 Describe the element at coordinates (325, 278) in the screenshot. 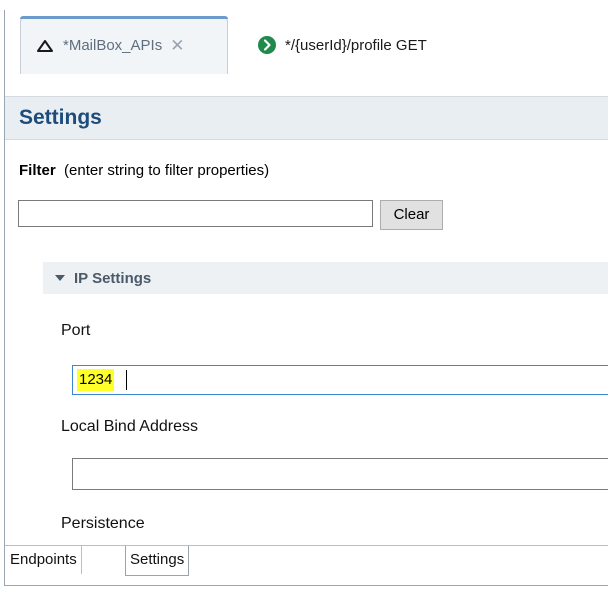

I see `ip-settings-section-header: IP Settings` at that location.